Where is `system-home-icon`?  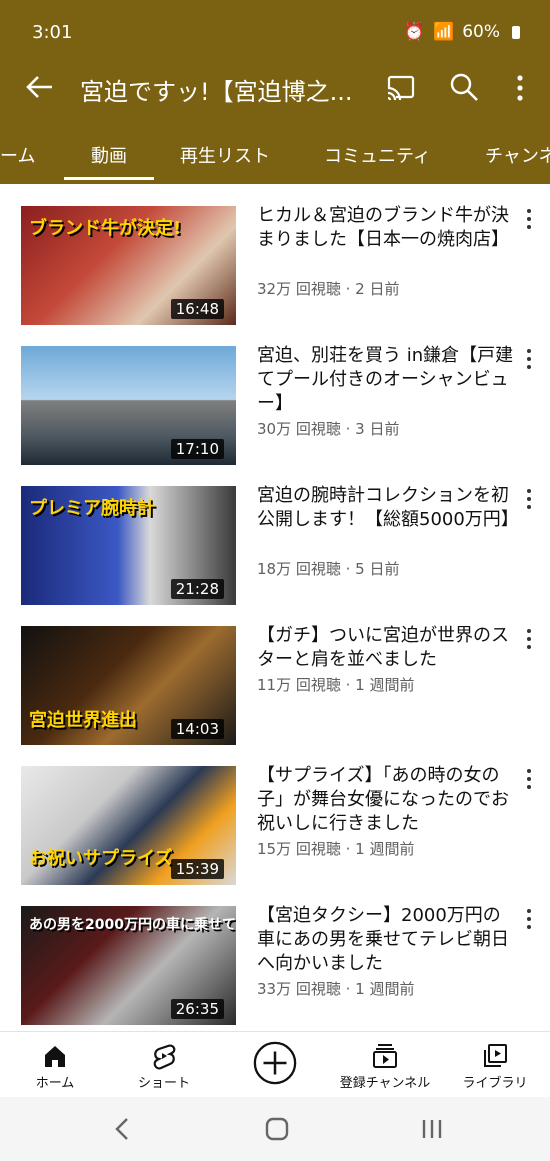
system-home-icon is located at coordinates (277, 1129).